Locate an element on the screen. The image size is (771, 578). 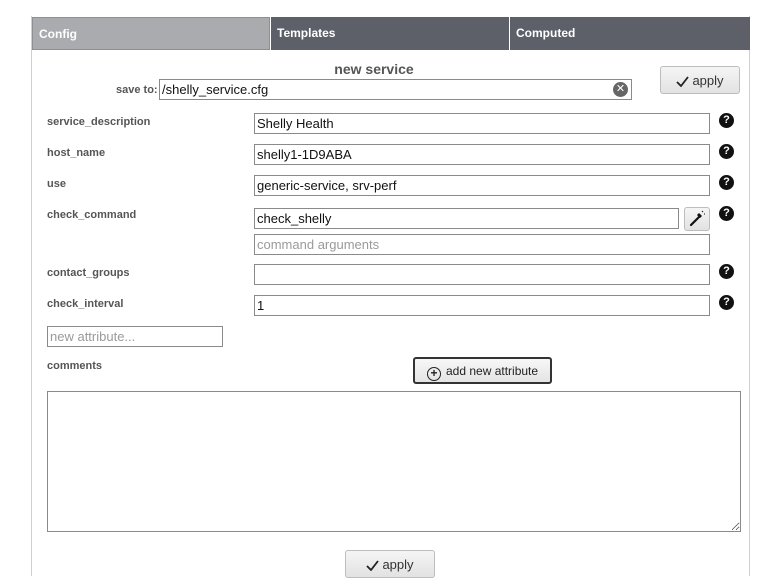
wand-icon is located at coordinates (697, 218).